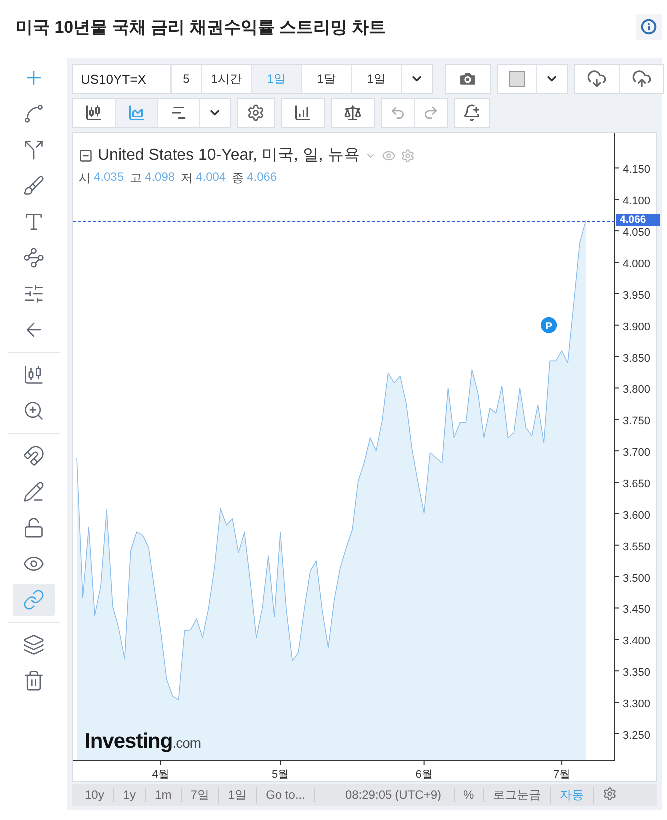 The image size is (667, 820). I want to click on ohlc-label: 저, so click(187, 178).